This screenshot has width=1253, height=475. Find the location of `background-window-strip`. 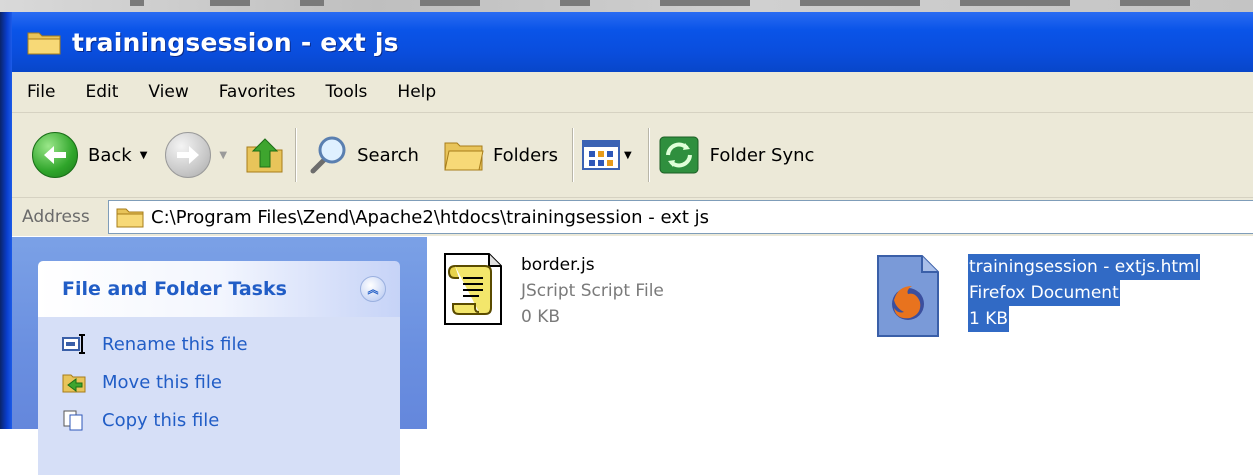

background-window-strip is located at coordinates (626, 6).